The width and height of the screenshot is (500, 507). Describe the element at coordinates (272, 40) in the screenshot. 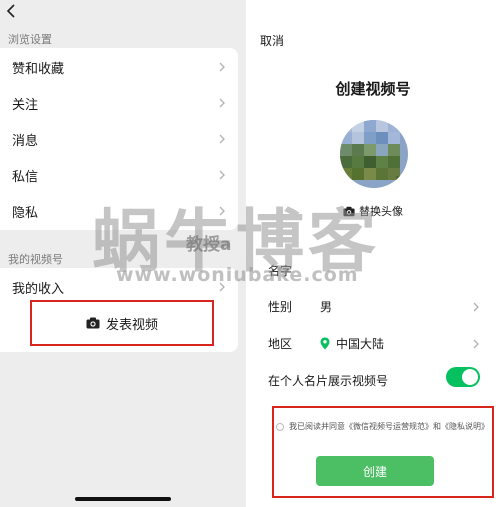

I see `cancel-button: 取消` at that location.